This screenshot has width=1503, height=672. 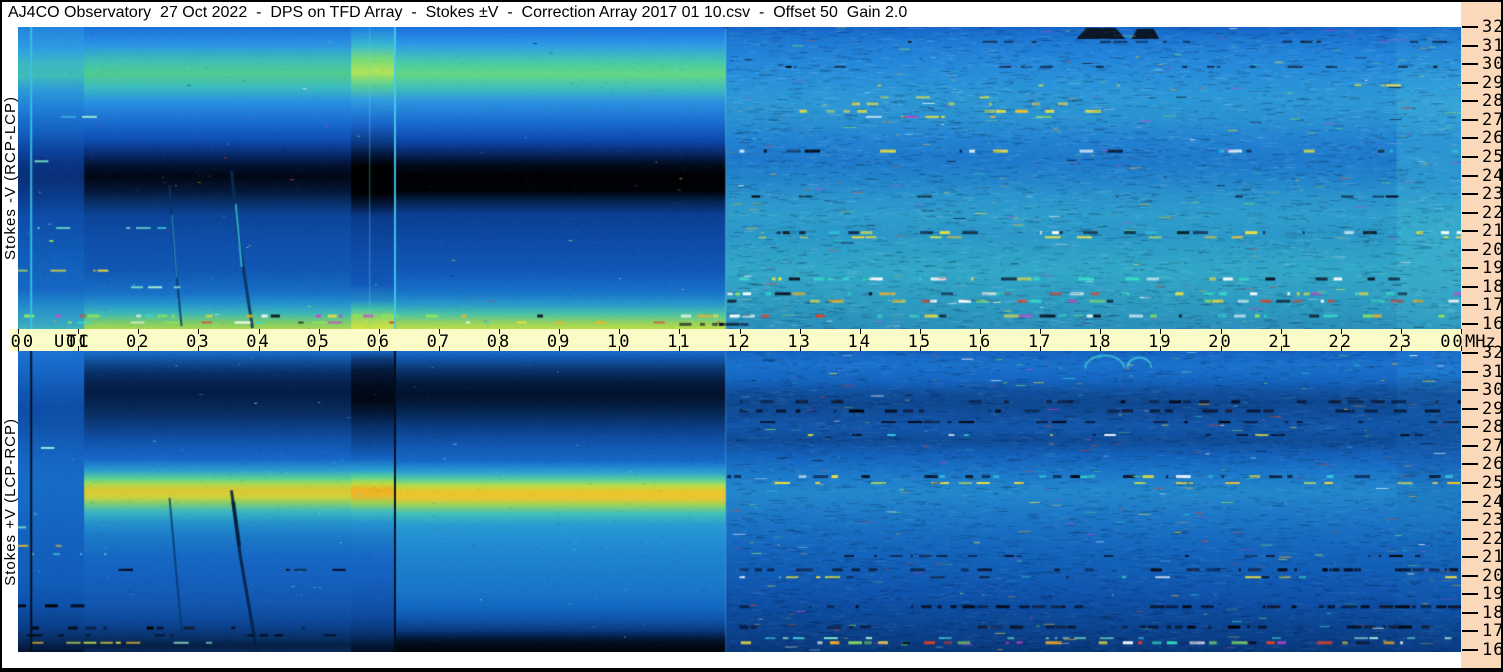 I want to click on time-label-00-24: 00, so click(x=1452, y=342).